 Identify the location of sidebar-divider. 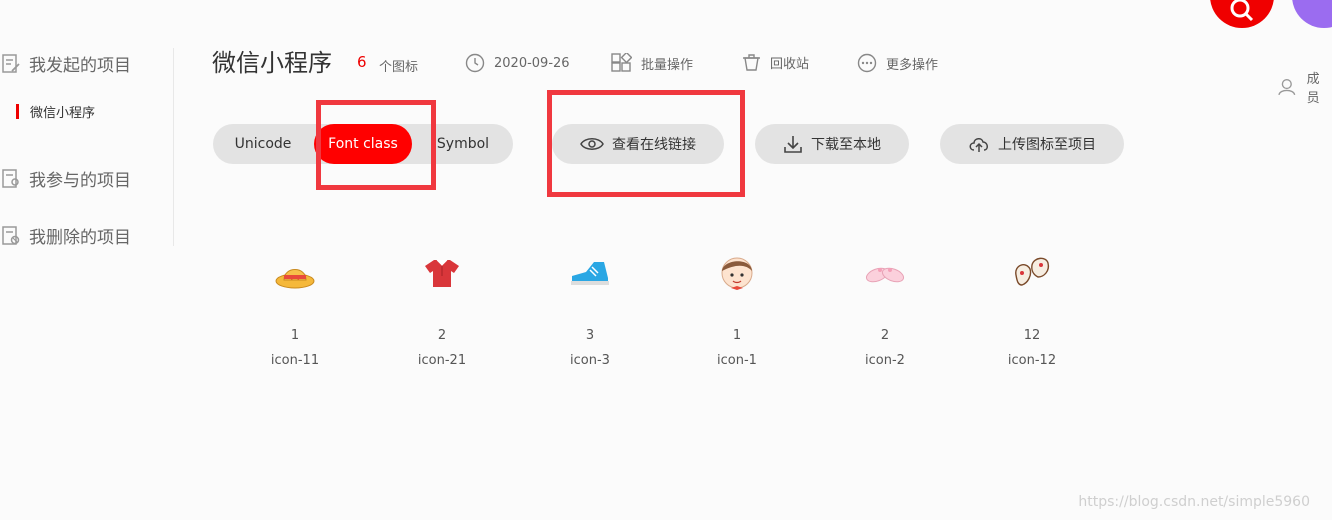
(173, 147).